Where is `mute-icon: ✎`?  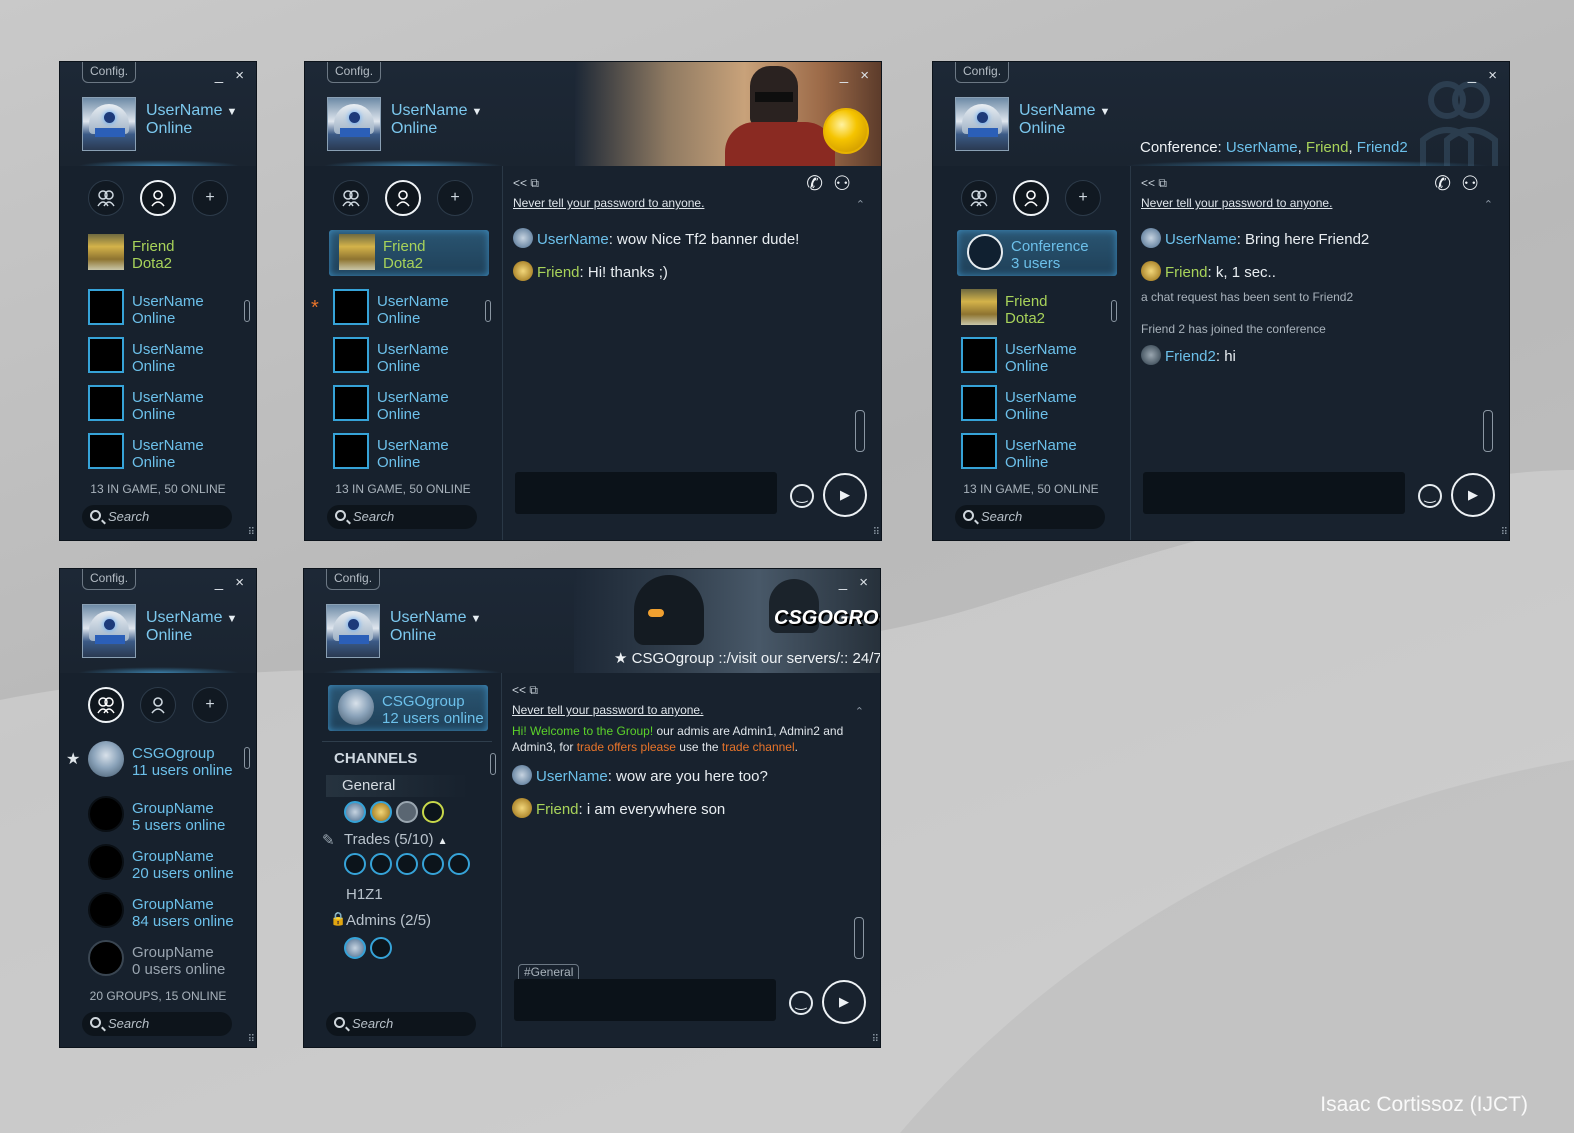 mute-icon: ✎ is located at coordinates (328, 840).